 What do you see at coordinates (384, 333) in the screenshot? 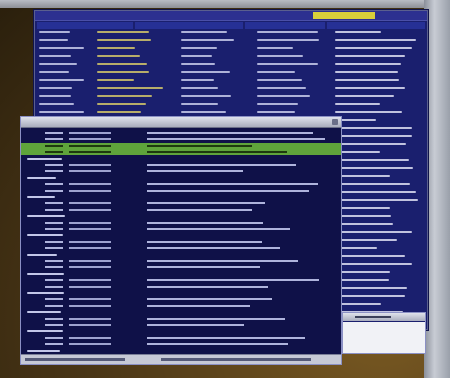
I see `mini-window` at bounding box center [384, 333].